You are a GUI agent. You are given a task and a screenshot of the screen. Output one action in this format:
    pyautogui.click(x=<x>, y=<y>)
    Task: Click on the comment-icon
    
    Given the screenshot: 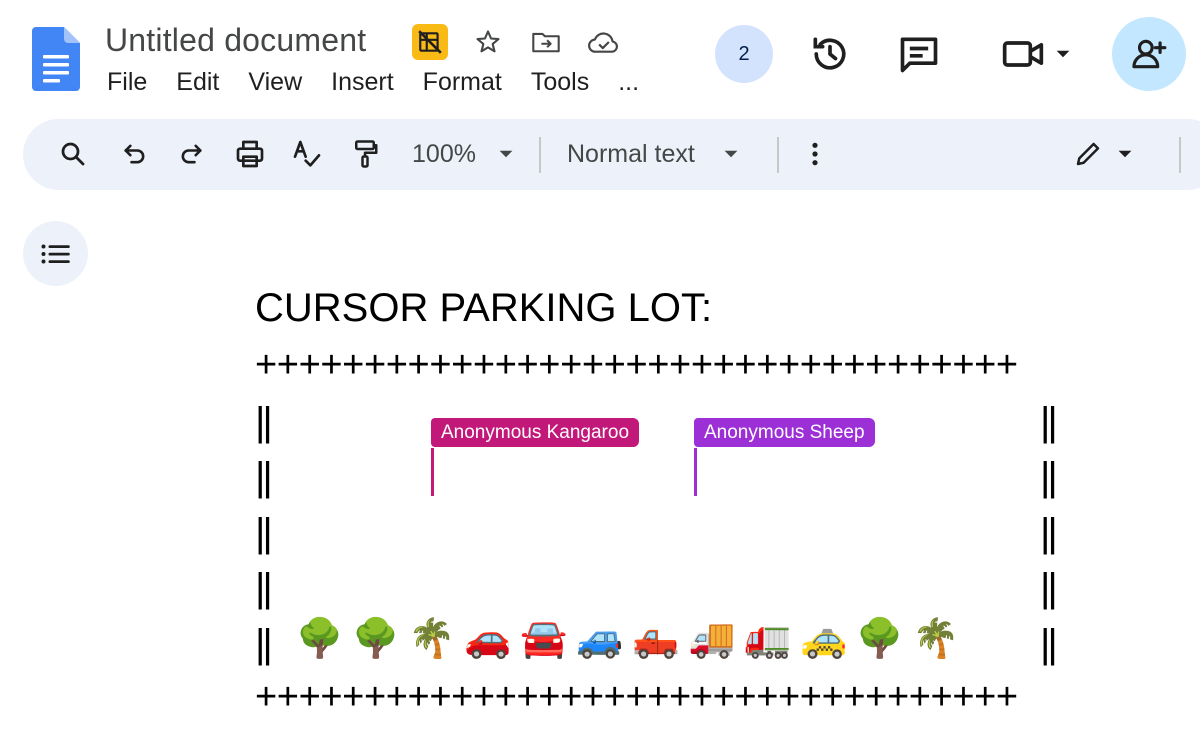 What is the action you would take?
    pyautogui.click(x=919, y=55)
    